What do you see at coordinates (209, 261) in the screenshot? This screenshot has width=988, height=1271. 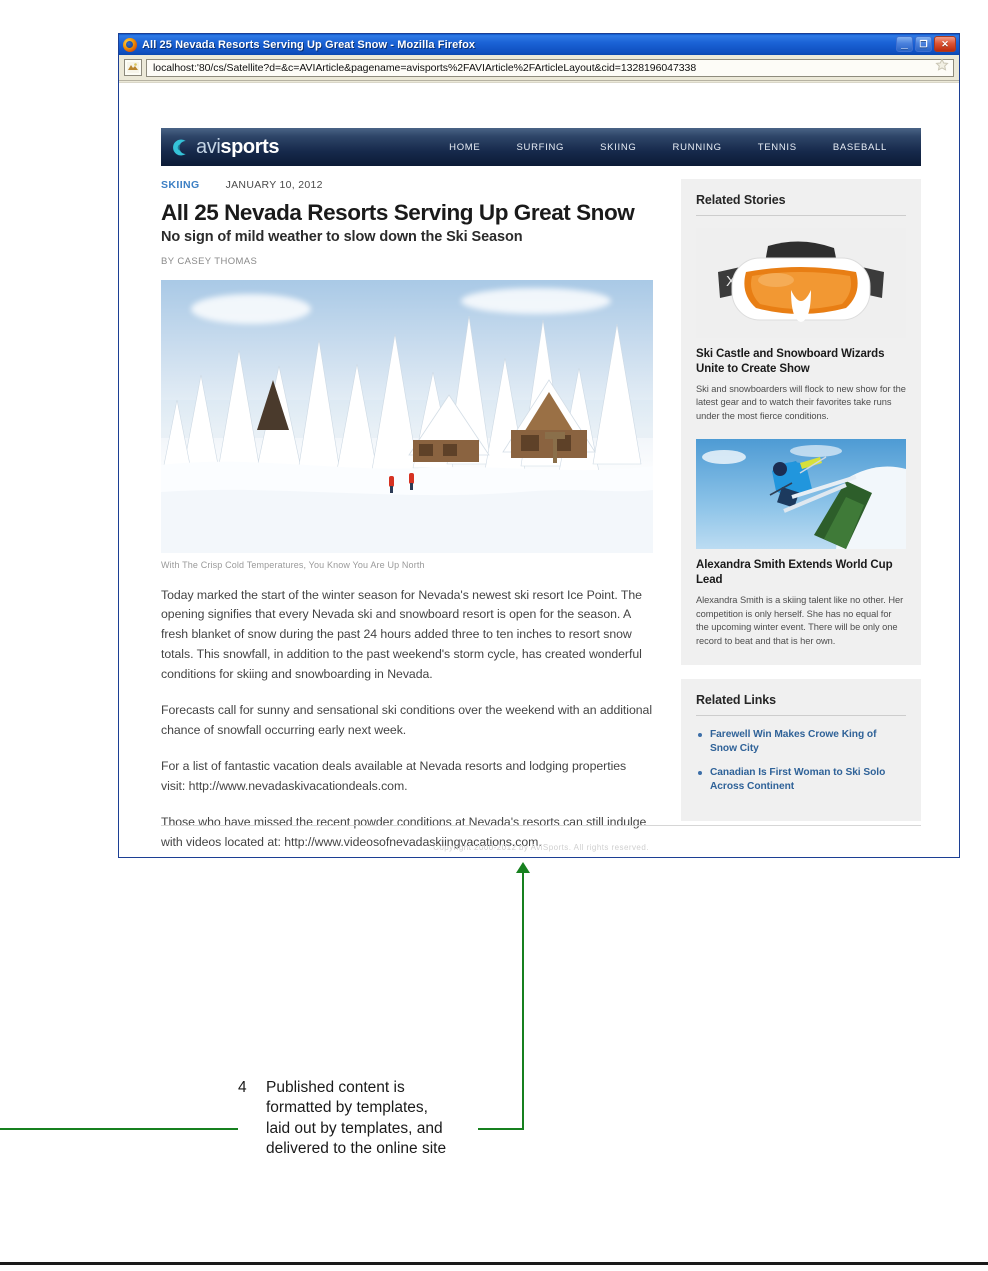 I see `article-byline: BY CASEY THOMAS` at bounding box center [209, 261].